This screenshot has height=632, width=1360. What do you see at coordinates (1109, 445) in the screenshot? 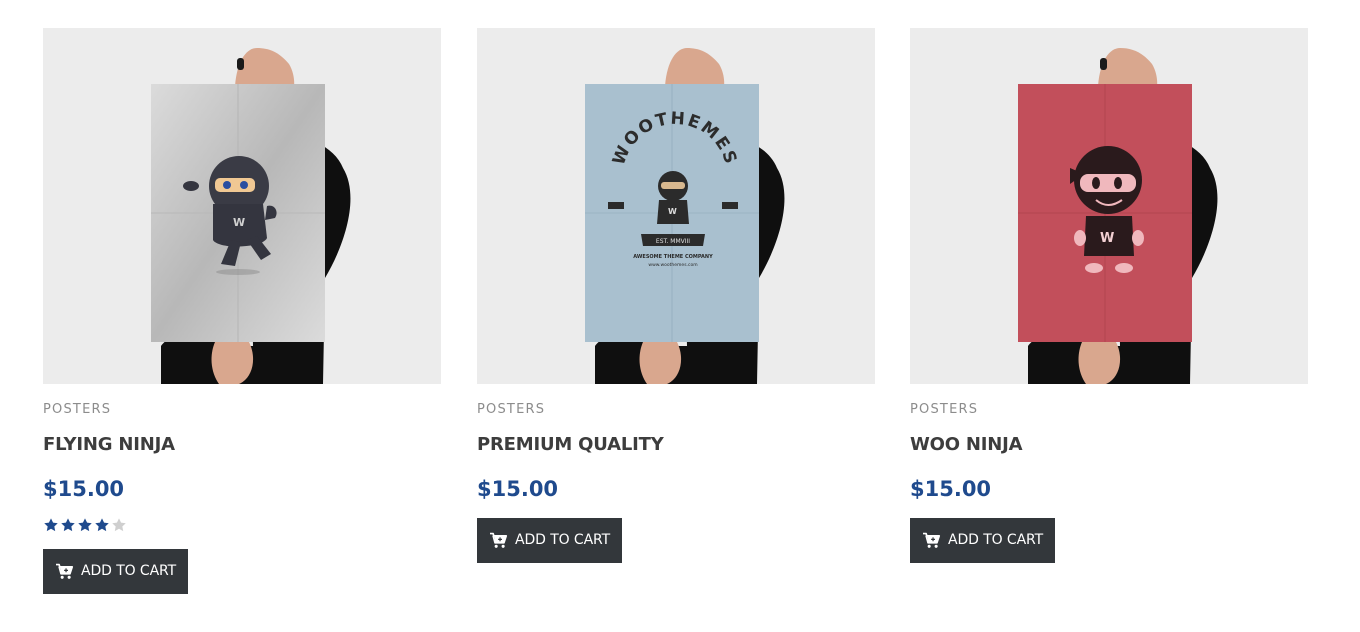
I see `product-title: WOO NINJA` at bounding box center [1109, 445].